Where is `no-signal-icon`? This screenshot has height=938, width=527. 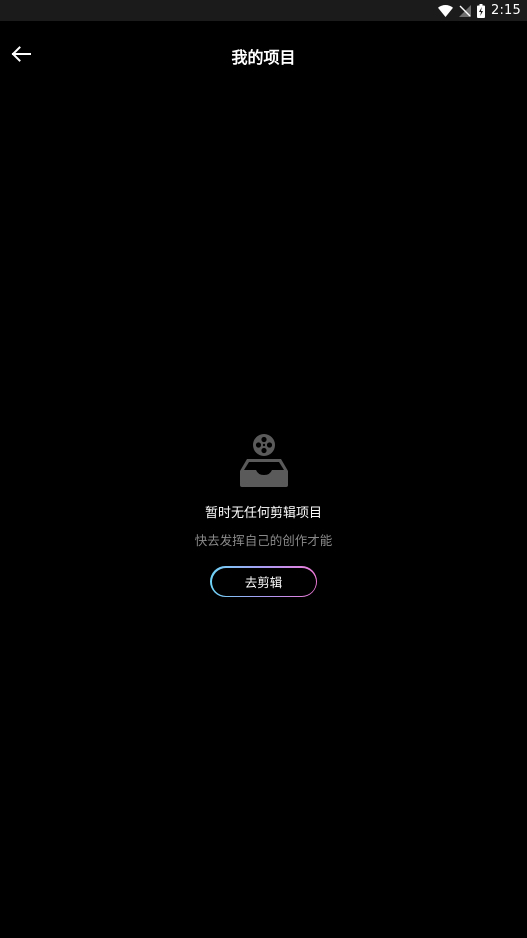
no-signal-icon is located at coordinates (465, 10).